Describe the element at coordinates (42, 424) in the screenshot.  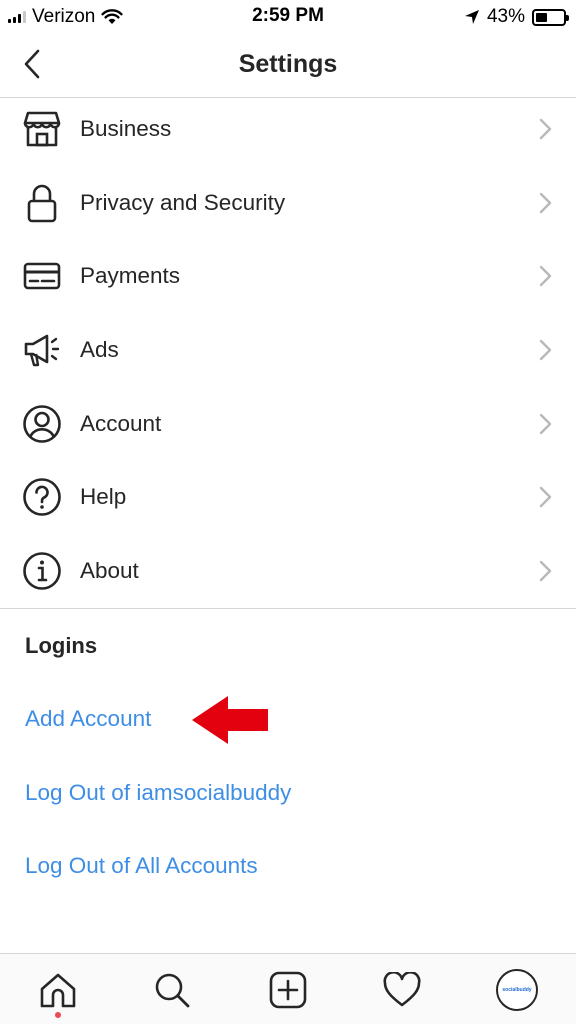
I see `user-circle-icon` at that location.